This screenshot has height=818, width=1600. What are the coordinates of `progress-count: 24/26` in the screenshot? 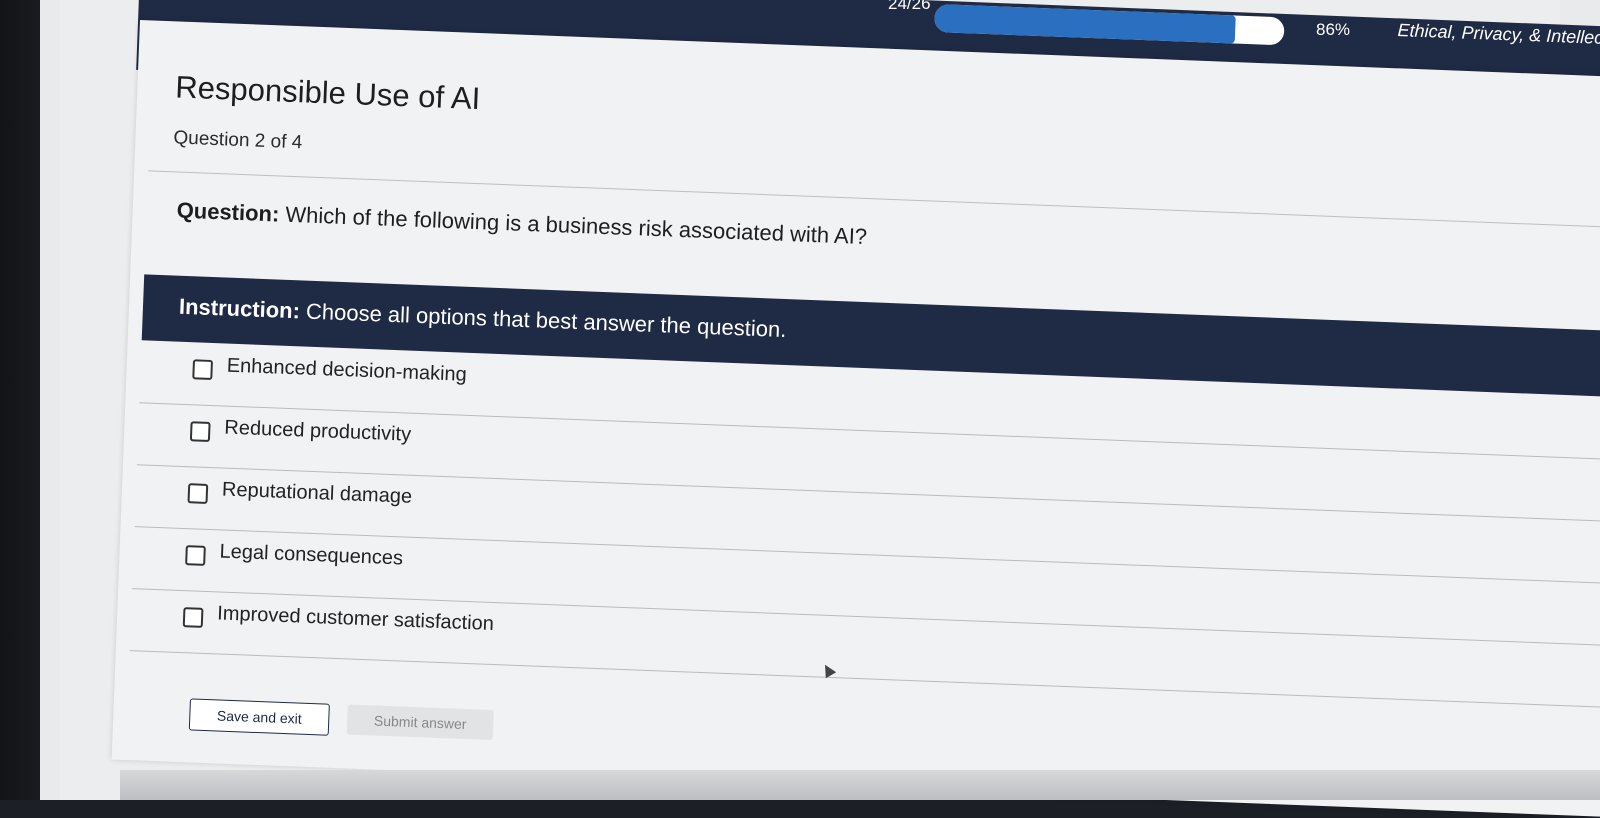 It's located at (909, 6).